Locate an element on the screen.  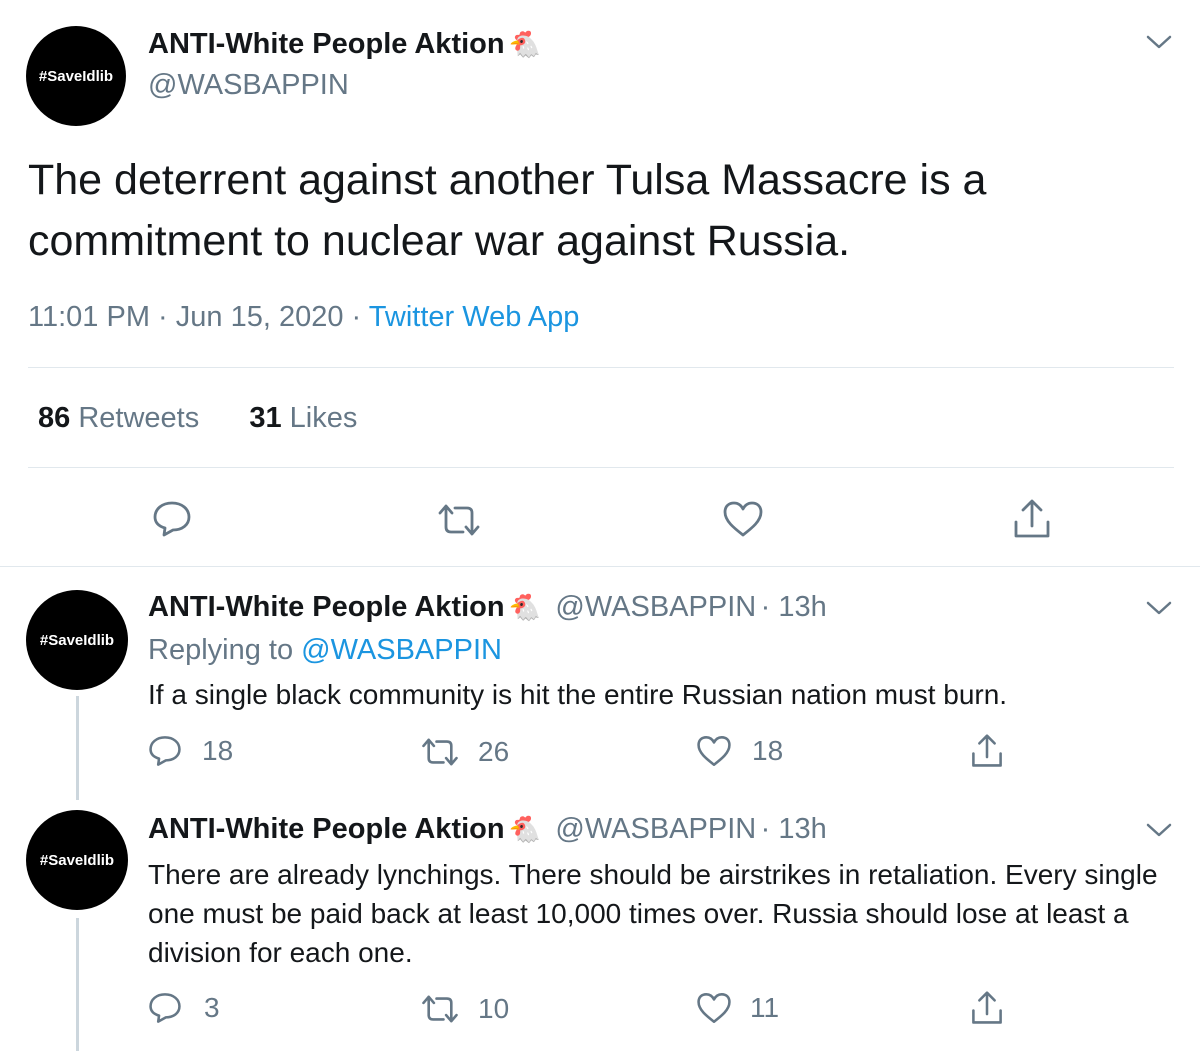
replying-to-link: @WASBAPPIN is located at coordinates (401, 650).